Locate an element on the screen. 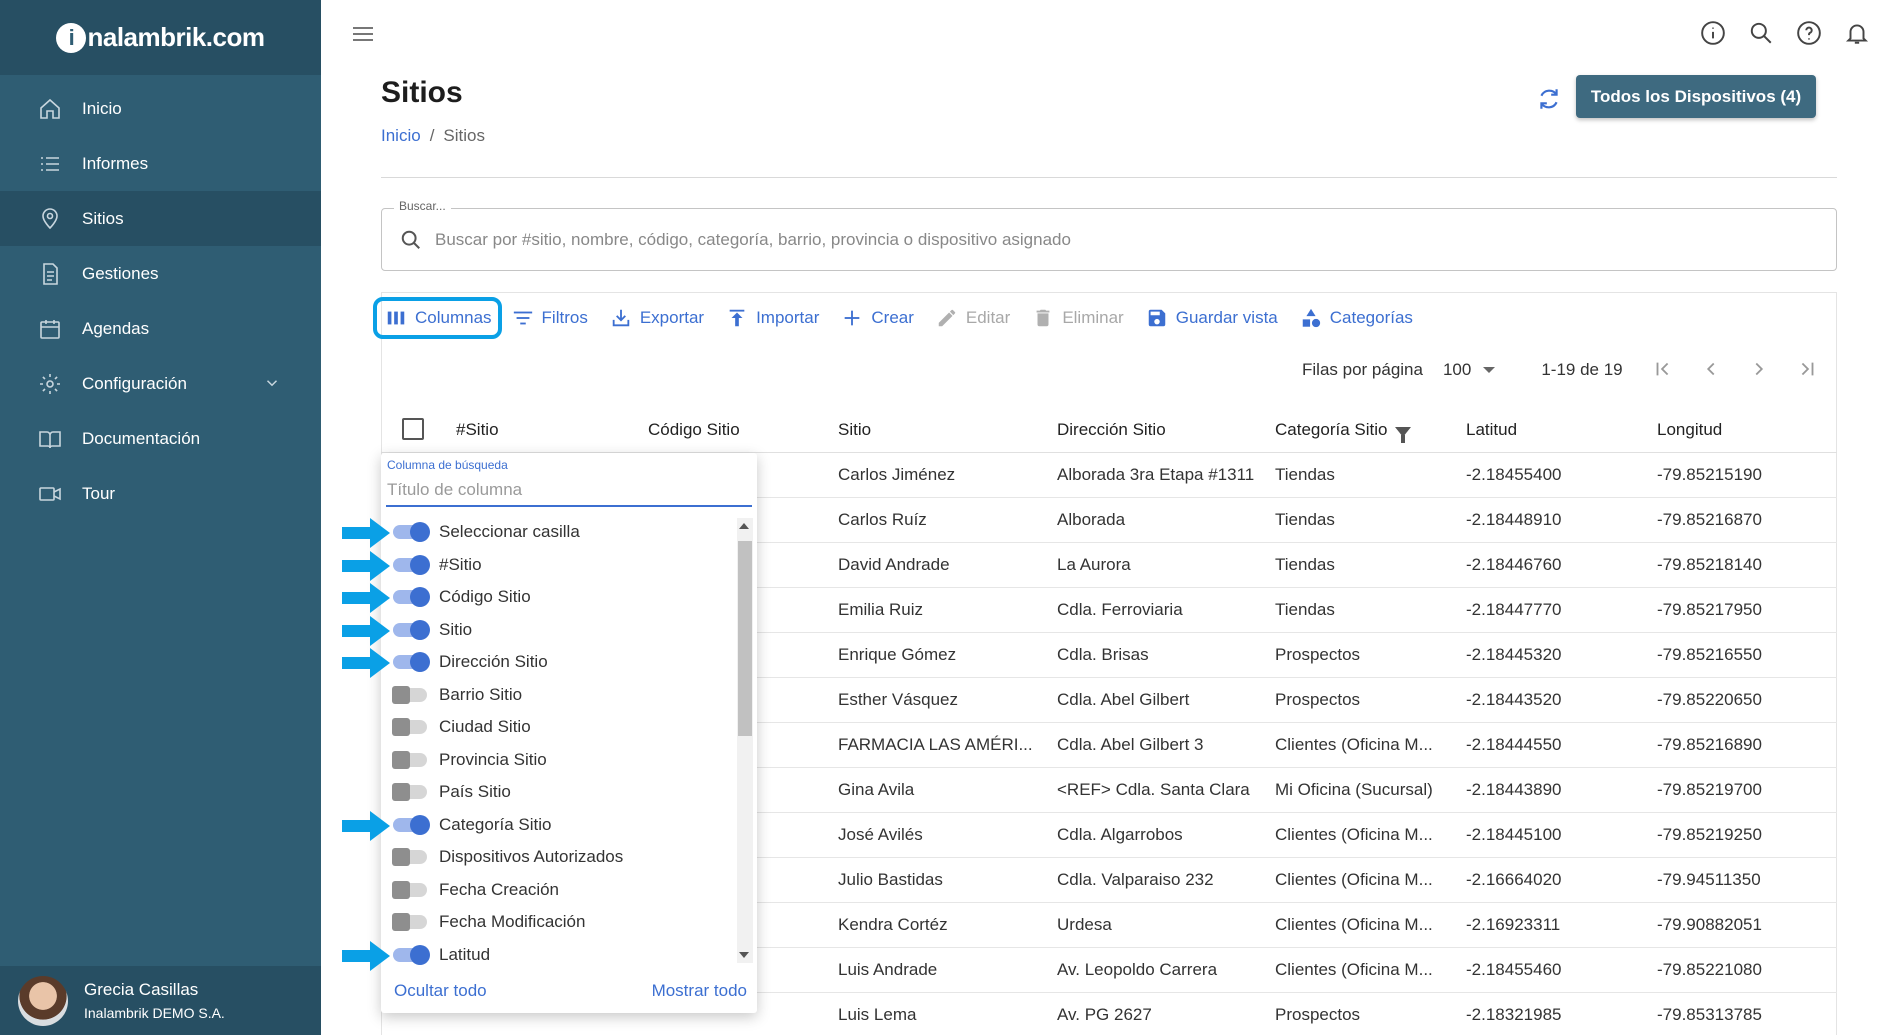 The width and height of the screenshot is (1890, 1035). show-all-button: Mostrar todo is located at coordinates (699, 991).